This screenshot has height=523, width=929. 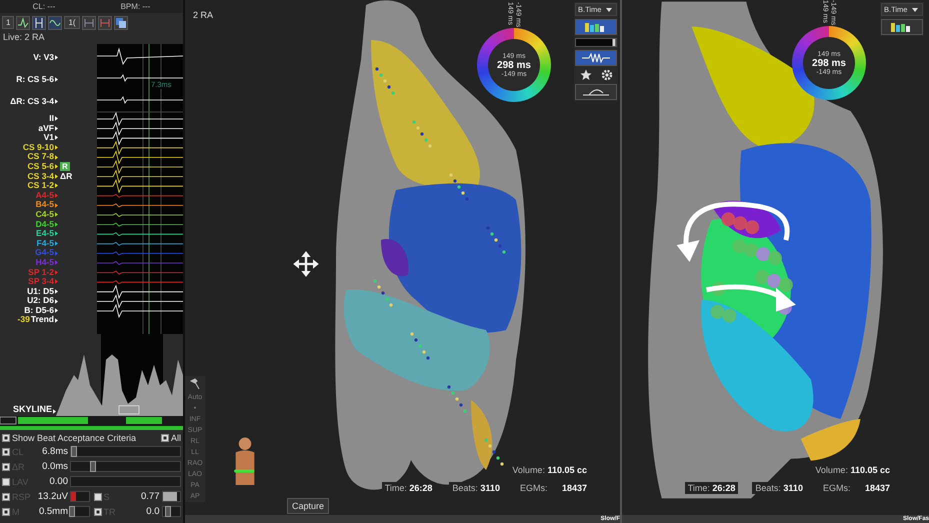 I want to click on hammer-icon, so click(x=195, y=384).